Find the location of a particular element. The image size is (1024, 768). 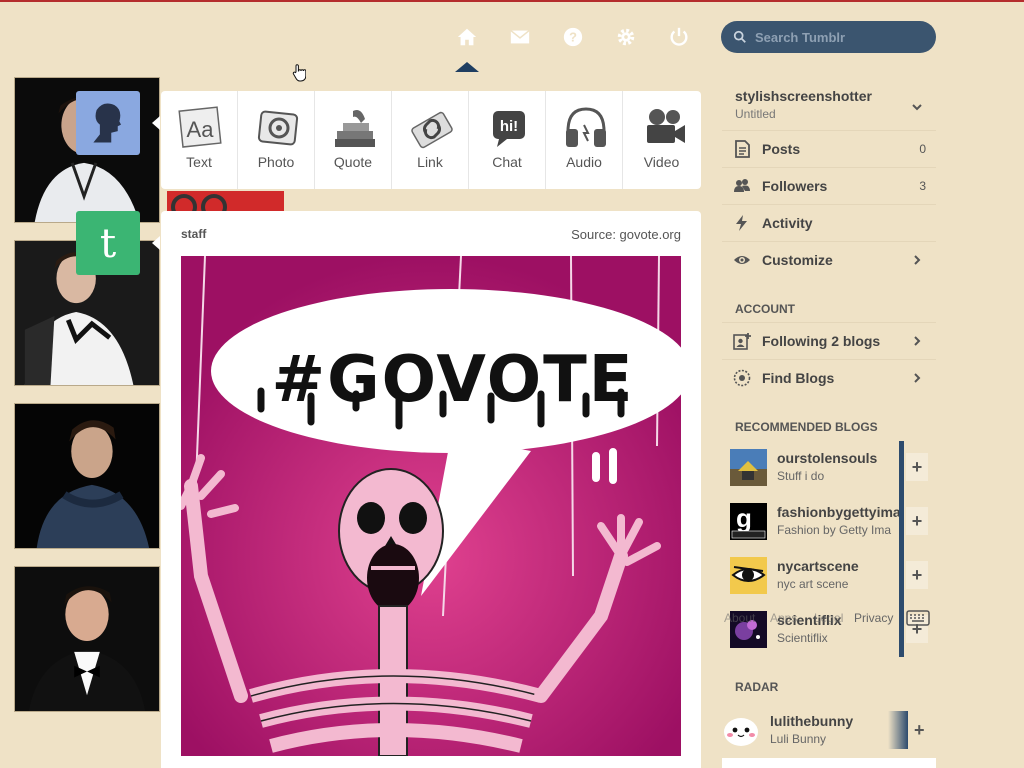

sidebar-item-posts: Posts 0 is located at coordinates (829, 148).